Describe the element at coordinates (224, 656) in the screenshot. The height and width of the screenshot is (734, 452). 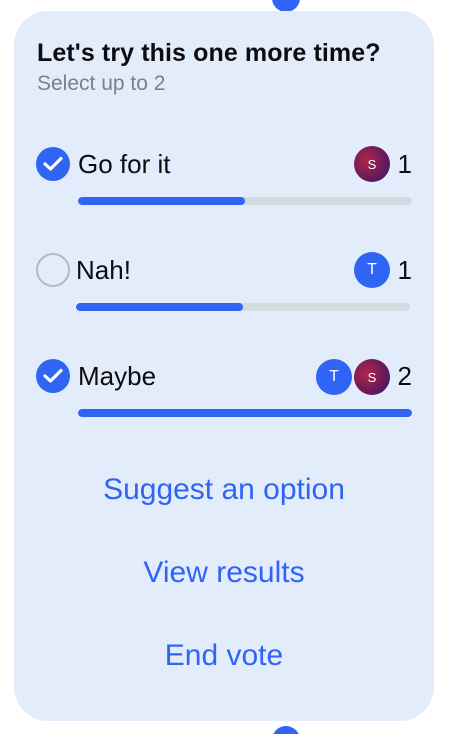
I see `end-vote-button: End vote` at that location.